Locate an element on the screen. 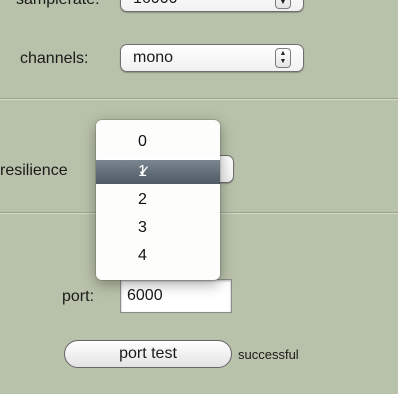 Image resolution: width=398 pixels, height=394 pixels. section-divider is located at coordinates (199, 99).